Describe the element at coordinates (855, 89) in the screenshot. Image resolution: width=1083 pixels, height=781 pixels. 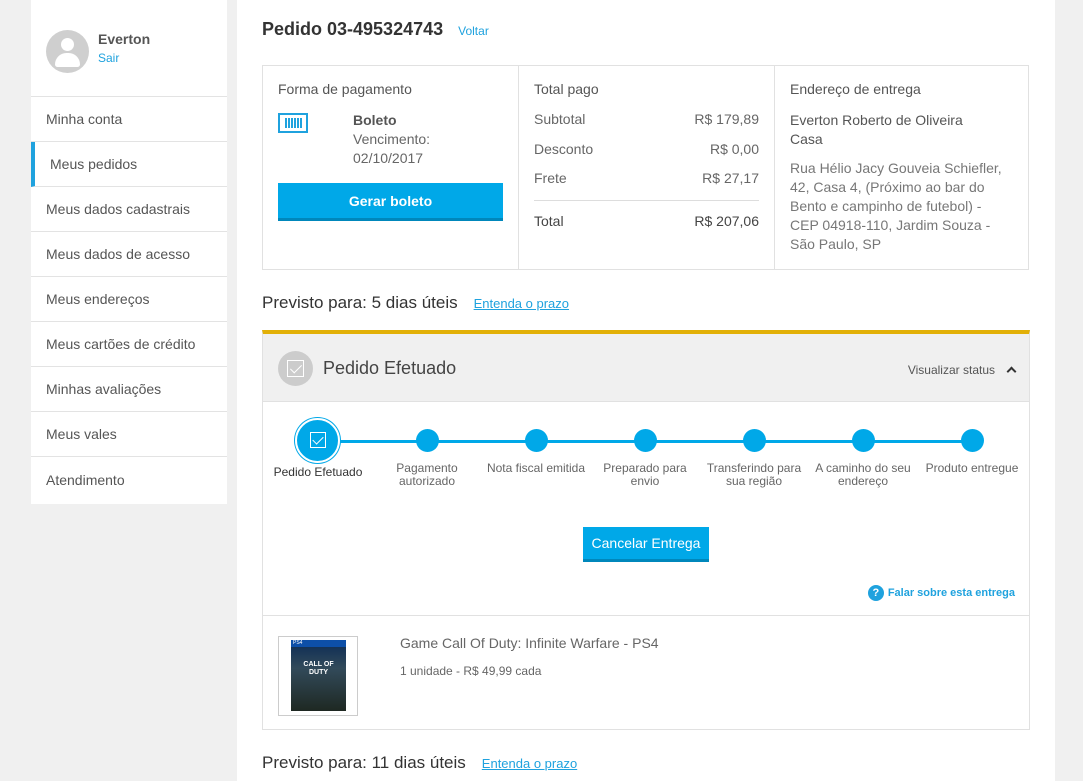
I see `address-title: Endereço de entrega` at that location.